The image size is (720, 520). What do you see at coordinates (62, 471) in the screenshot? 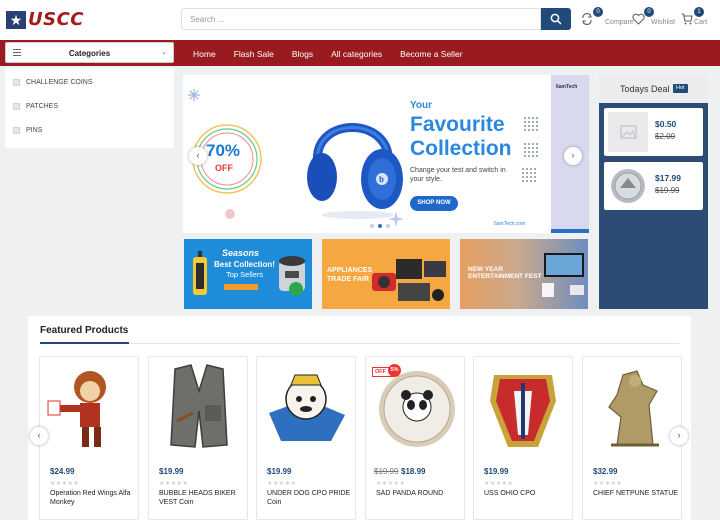
I see `product-price: $24.99` at bounding box center [62, 471].